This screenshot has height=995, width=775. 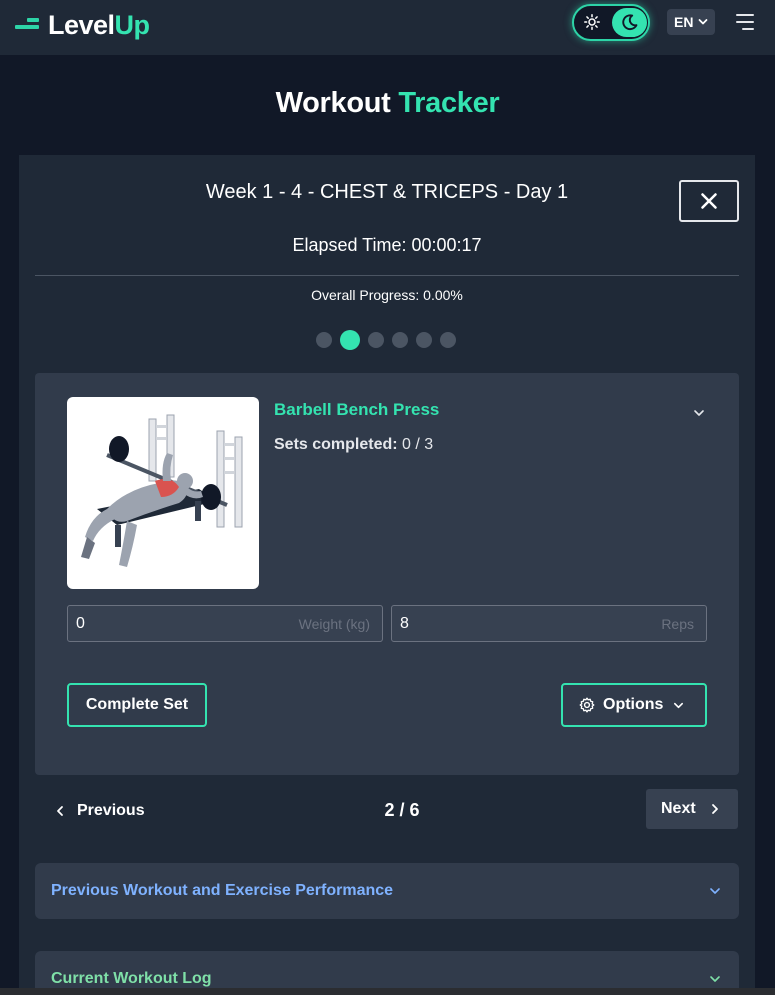 What do you see at coordinates (387, 27) in the screenshot?
I see `top-navbar: LevelUp EN` at bounding box center [387, 27].